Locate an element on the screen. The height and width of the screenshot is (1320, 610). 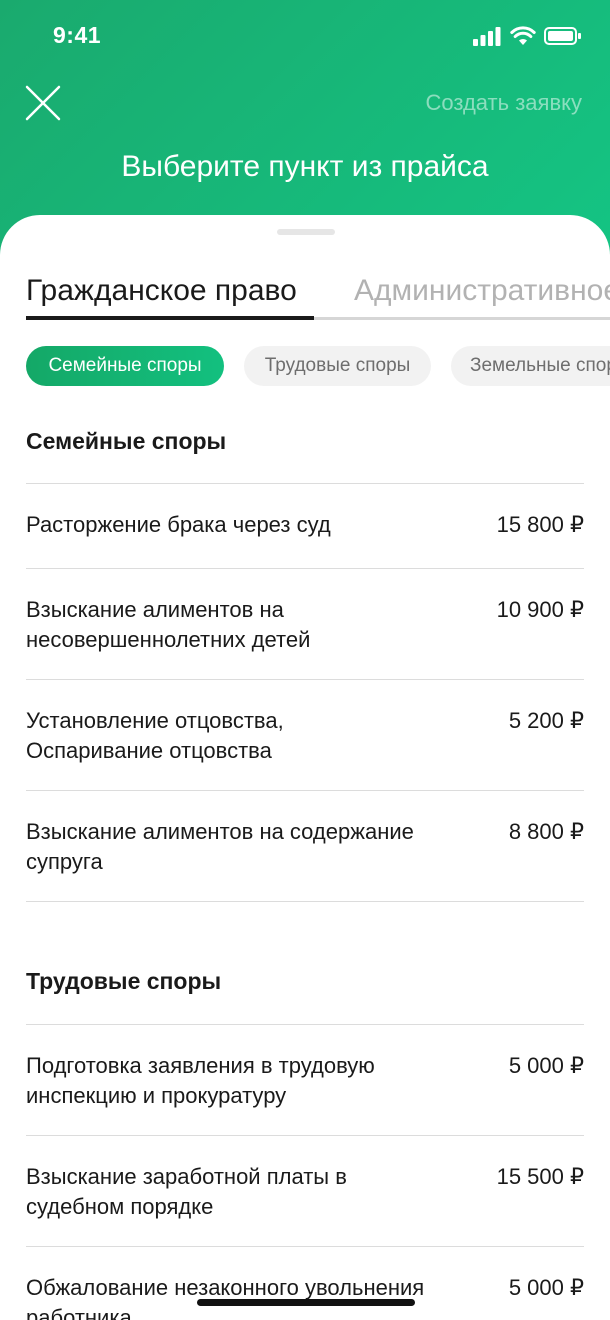
signal-icon is located at coordinates (487, 36).